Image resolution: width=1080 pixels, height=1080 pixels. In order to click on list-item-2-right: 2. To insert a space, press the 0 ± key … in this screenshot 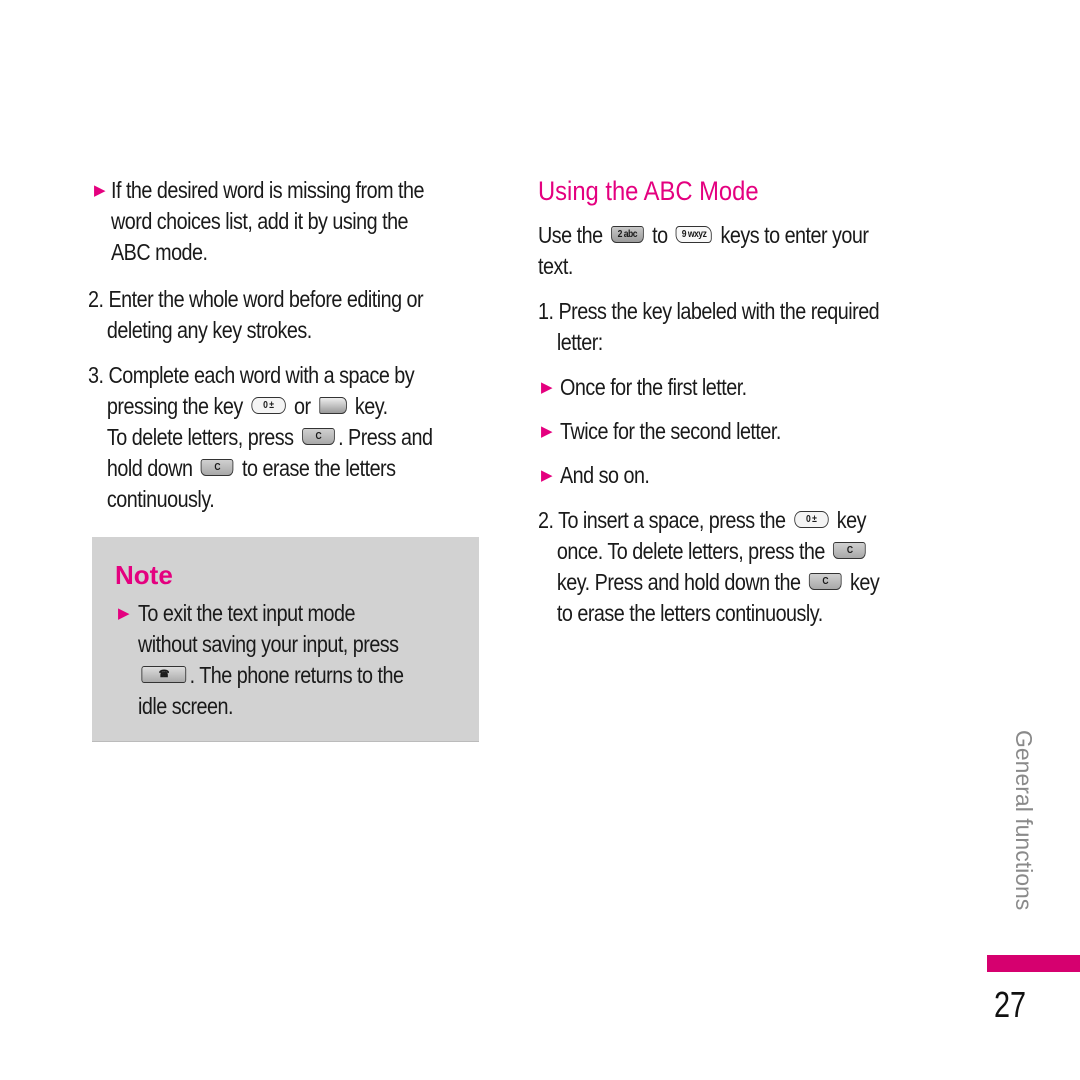, I will do `click(709, 566)`.